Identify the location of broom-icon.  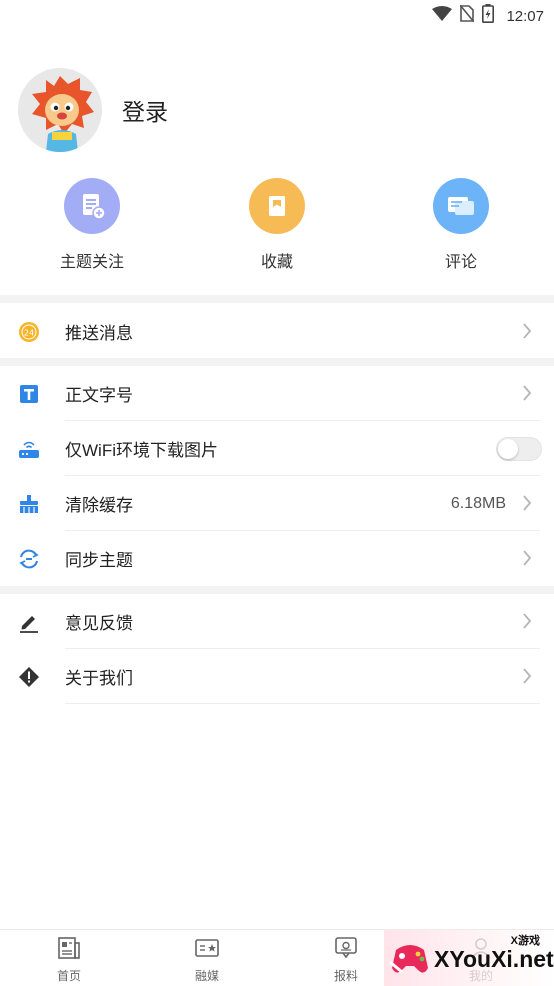
(29, 504).